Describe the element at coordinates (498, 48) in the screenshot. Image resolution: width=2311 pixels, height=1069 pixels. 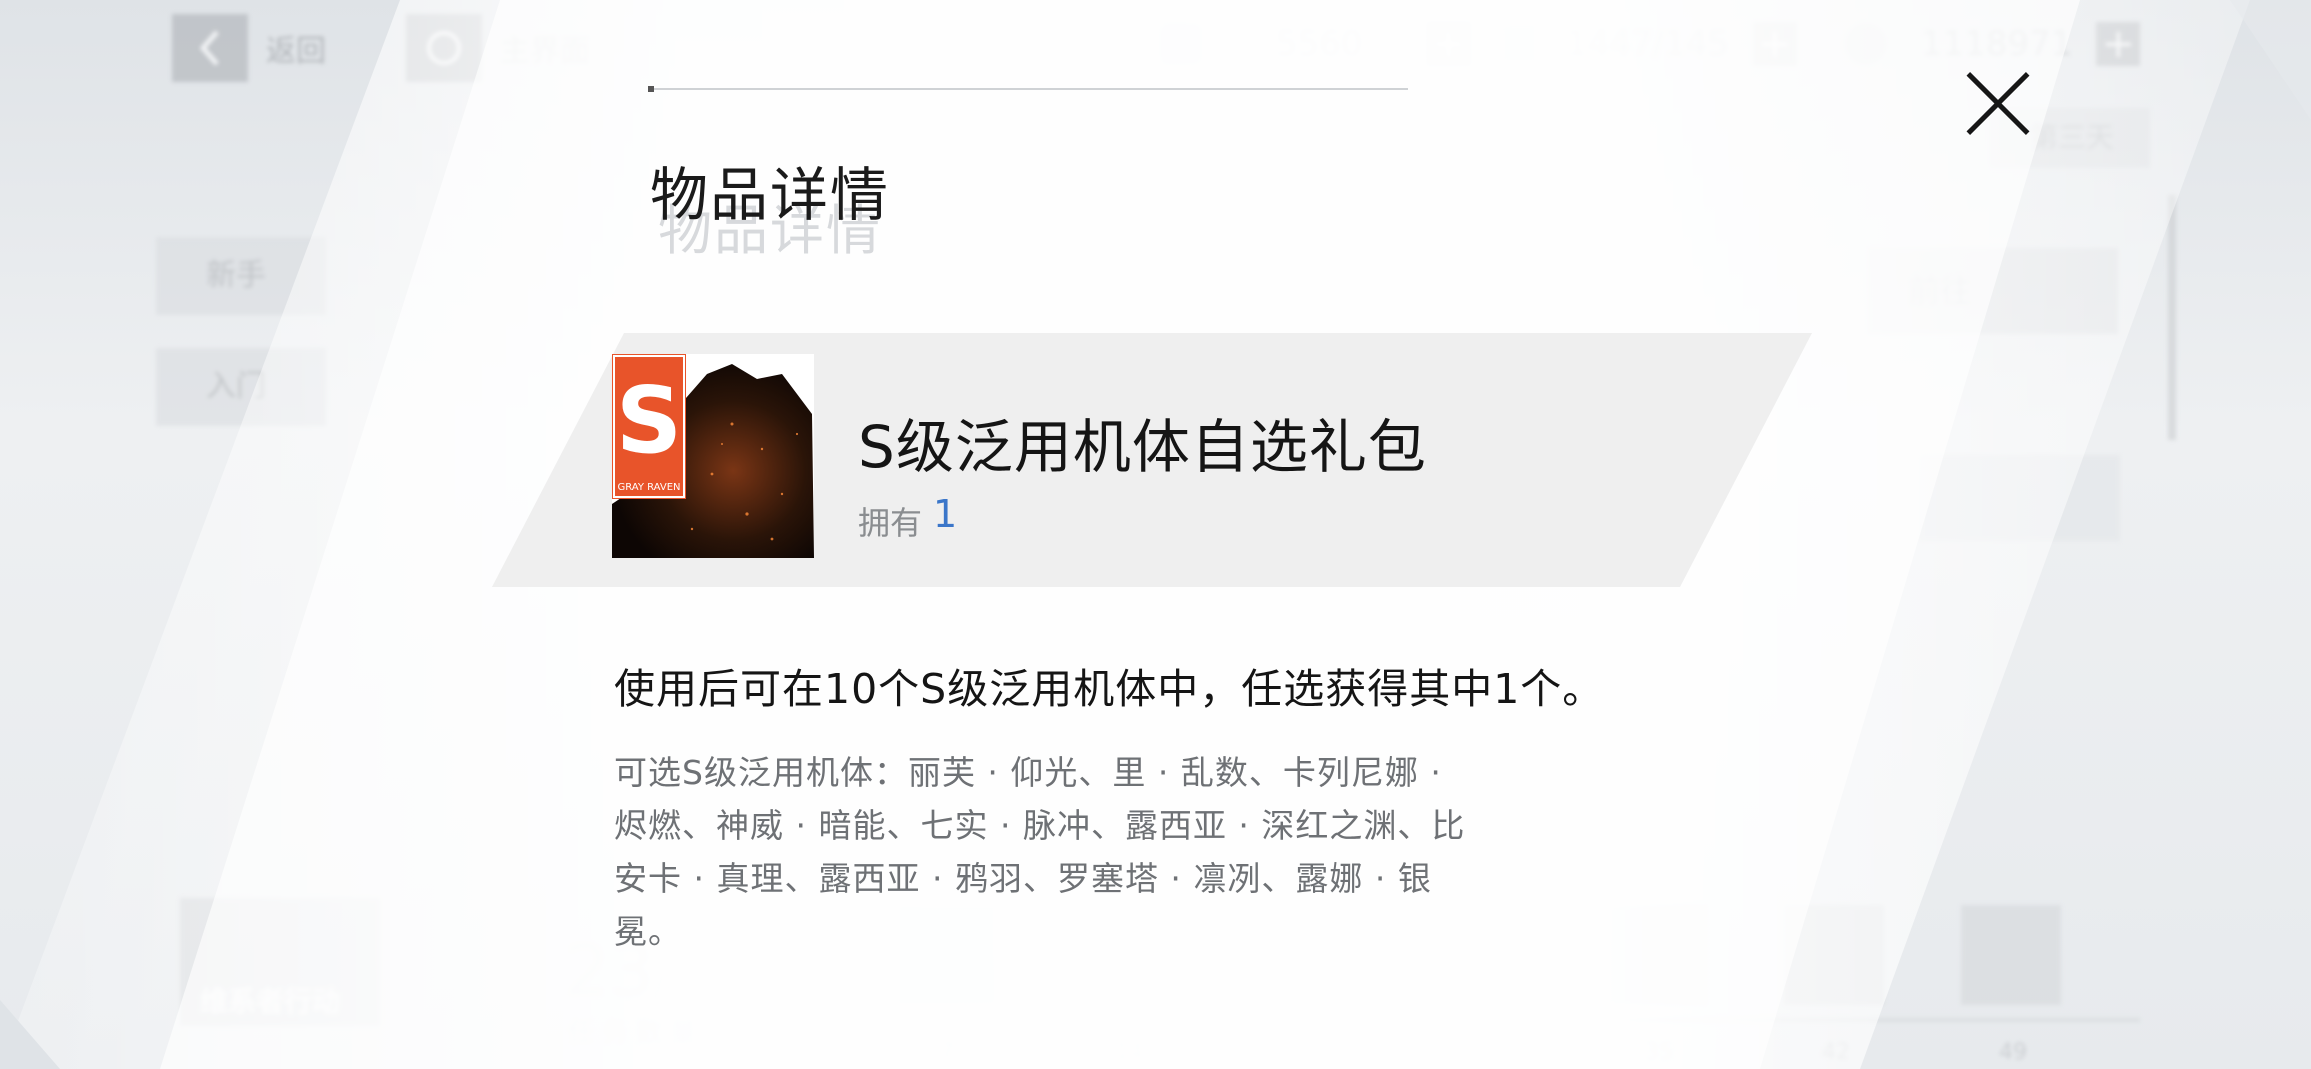
I see `home-button: 主界面` at that location.